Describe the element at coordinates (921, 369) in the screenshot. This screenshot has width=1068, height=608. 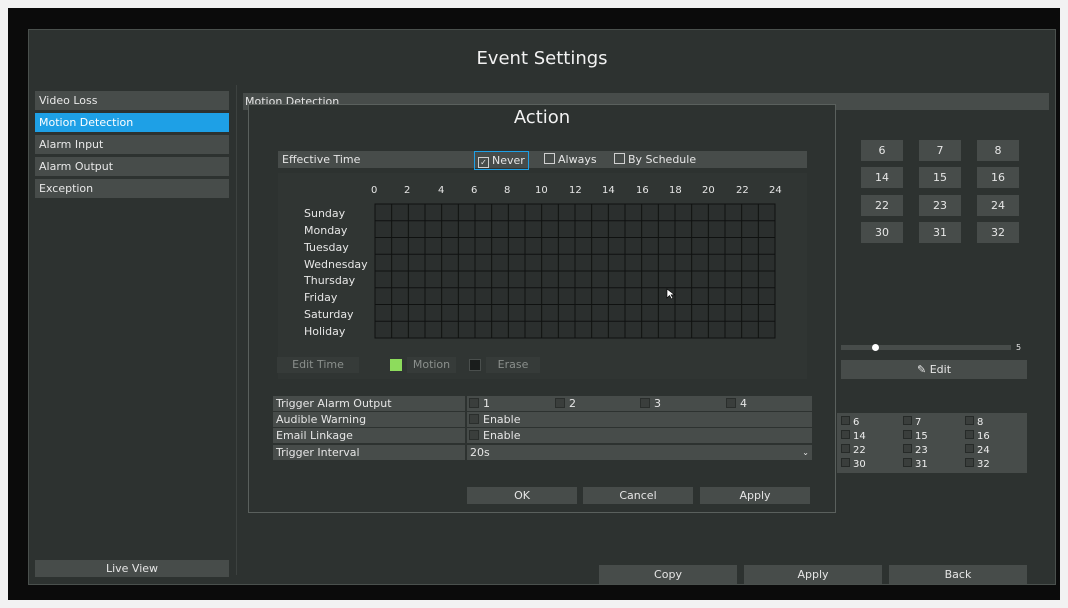
I see `edit-icon: ✎` at that location.